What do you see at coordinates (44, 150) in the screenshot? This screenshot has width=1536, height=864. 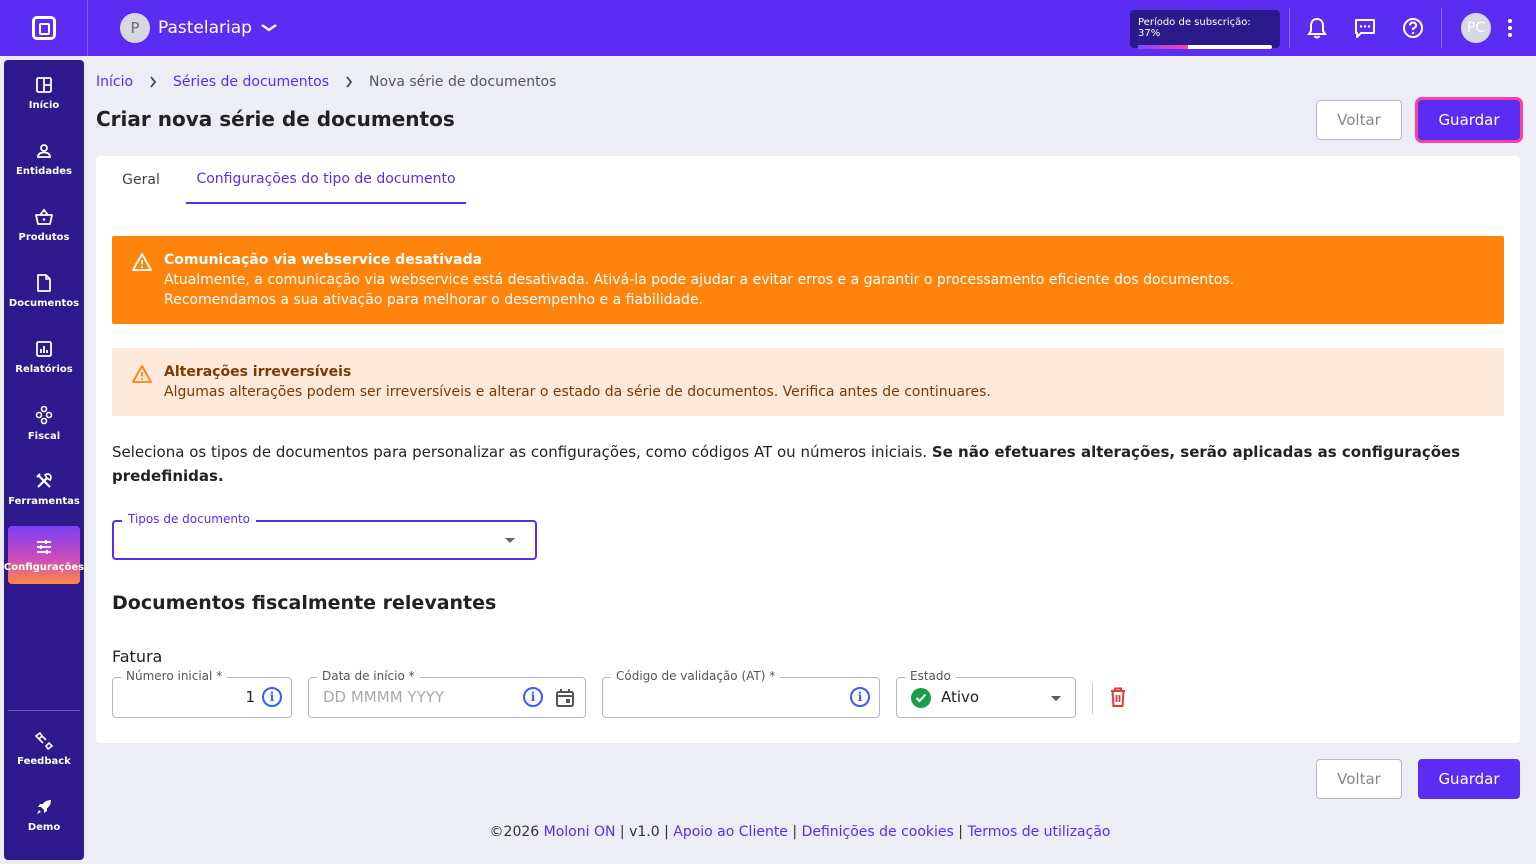 I see `user-icon` at bounding box center [44, 150].